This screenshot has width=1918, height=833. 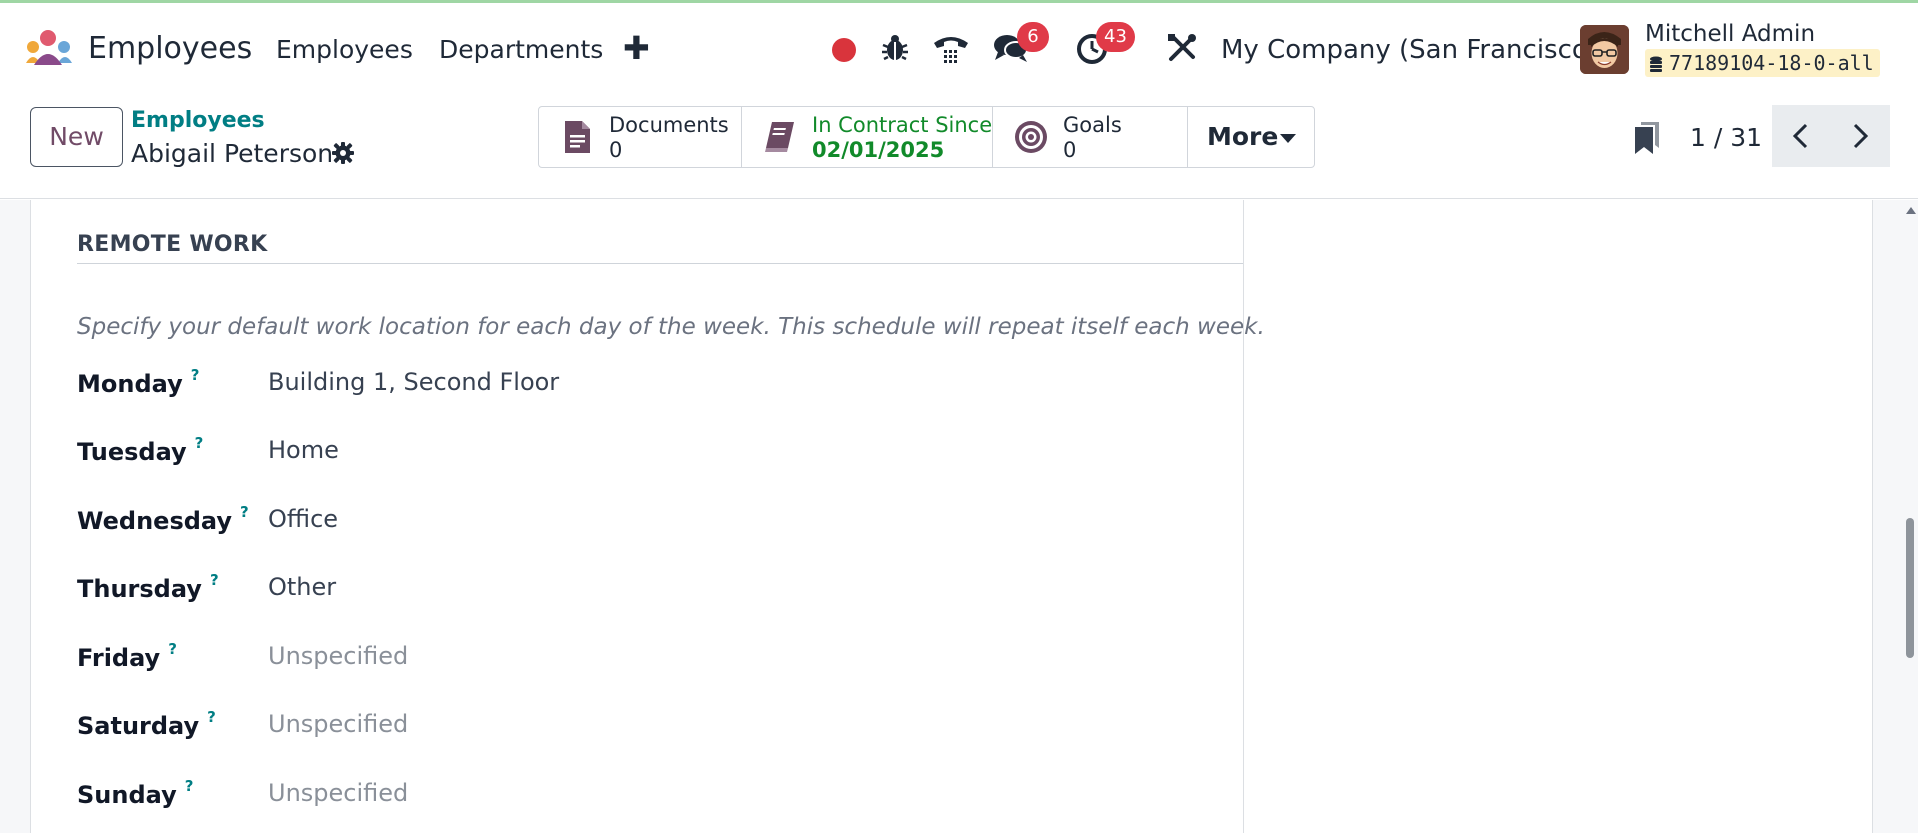 I want to click on tools-icon, so click(x=1182, y=48).